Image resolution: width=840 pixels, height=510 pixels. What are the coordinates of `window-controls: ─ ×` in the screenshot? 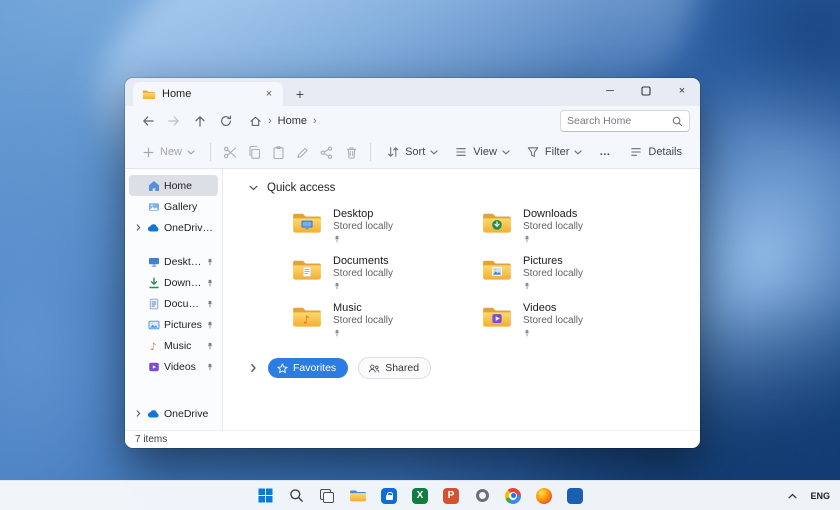 It's located at (646, 92).